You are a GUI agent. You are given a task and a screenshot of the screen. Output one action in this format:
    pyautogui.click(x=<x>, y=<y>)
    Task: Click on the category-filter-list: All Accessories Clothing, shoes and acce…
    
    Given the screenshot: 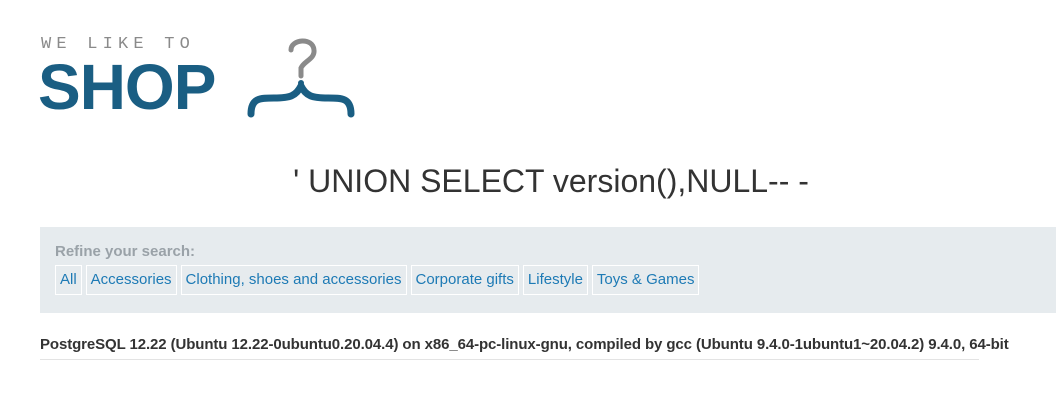 What is the action you would take?
    pyautogui.click(x=377, y=280)
    